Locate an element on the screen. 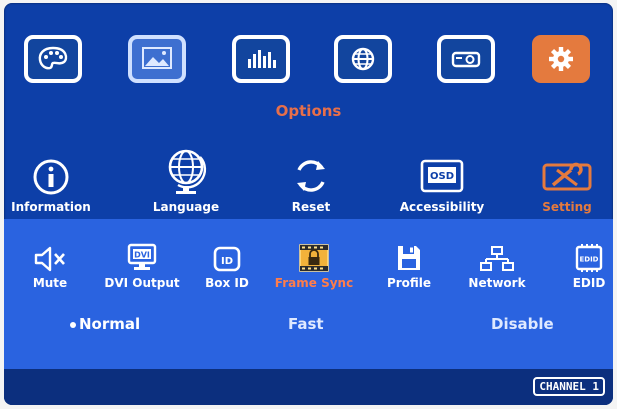 This screenshot has height=409, width=617. tile-color is located at coordinates (53, 59).